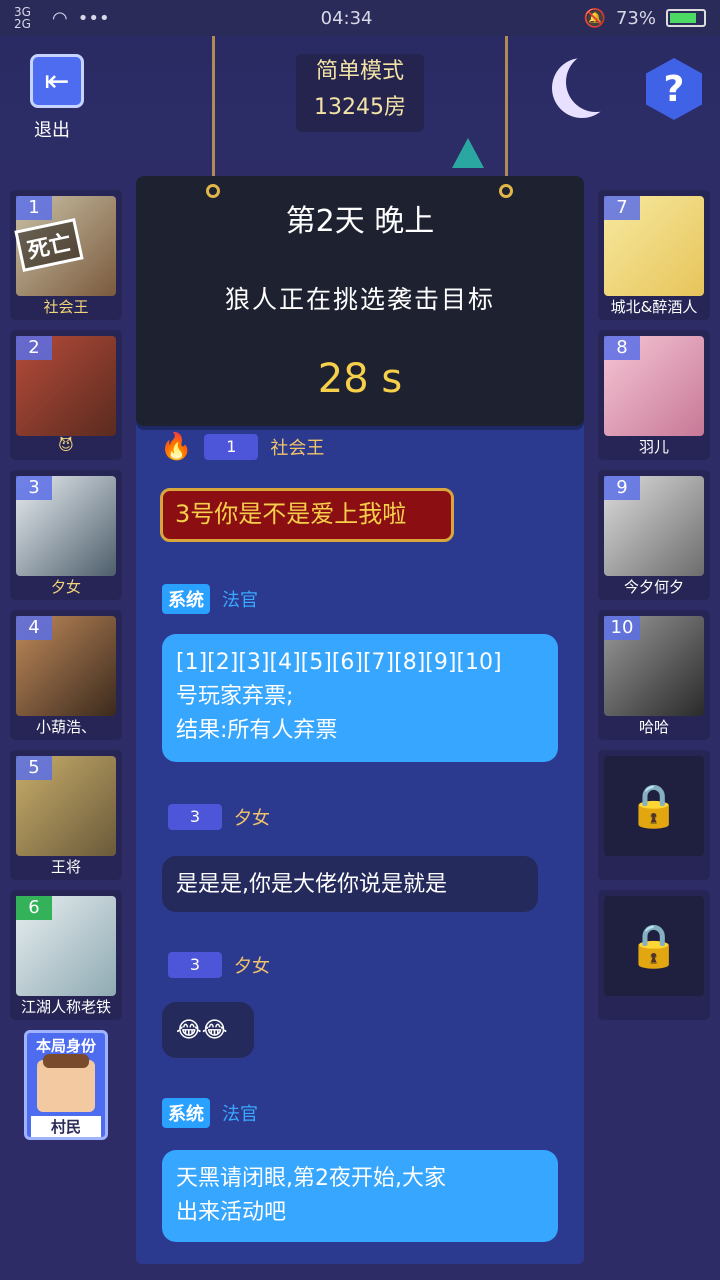 The image size is (720, 1280). I want to click on status-time: 04:34, so click(346, 18).